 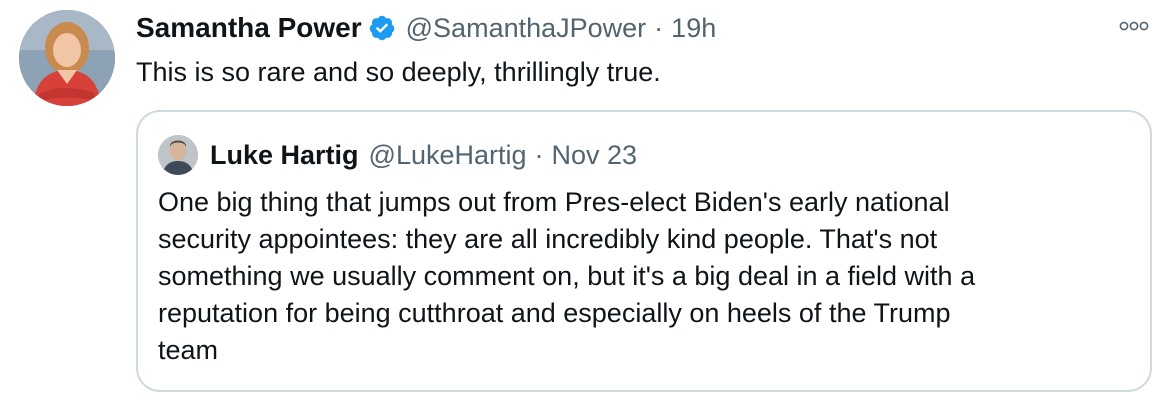 I want to click on quoted-tweet-header: Luke Hartig @LukeHartig · Nov 23, so click(x=397, y=155).